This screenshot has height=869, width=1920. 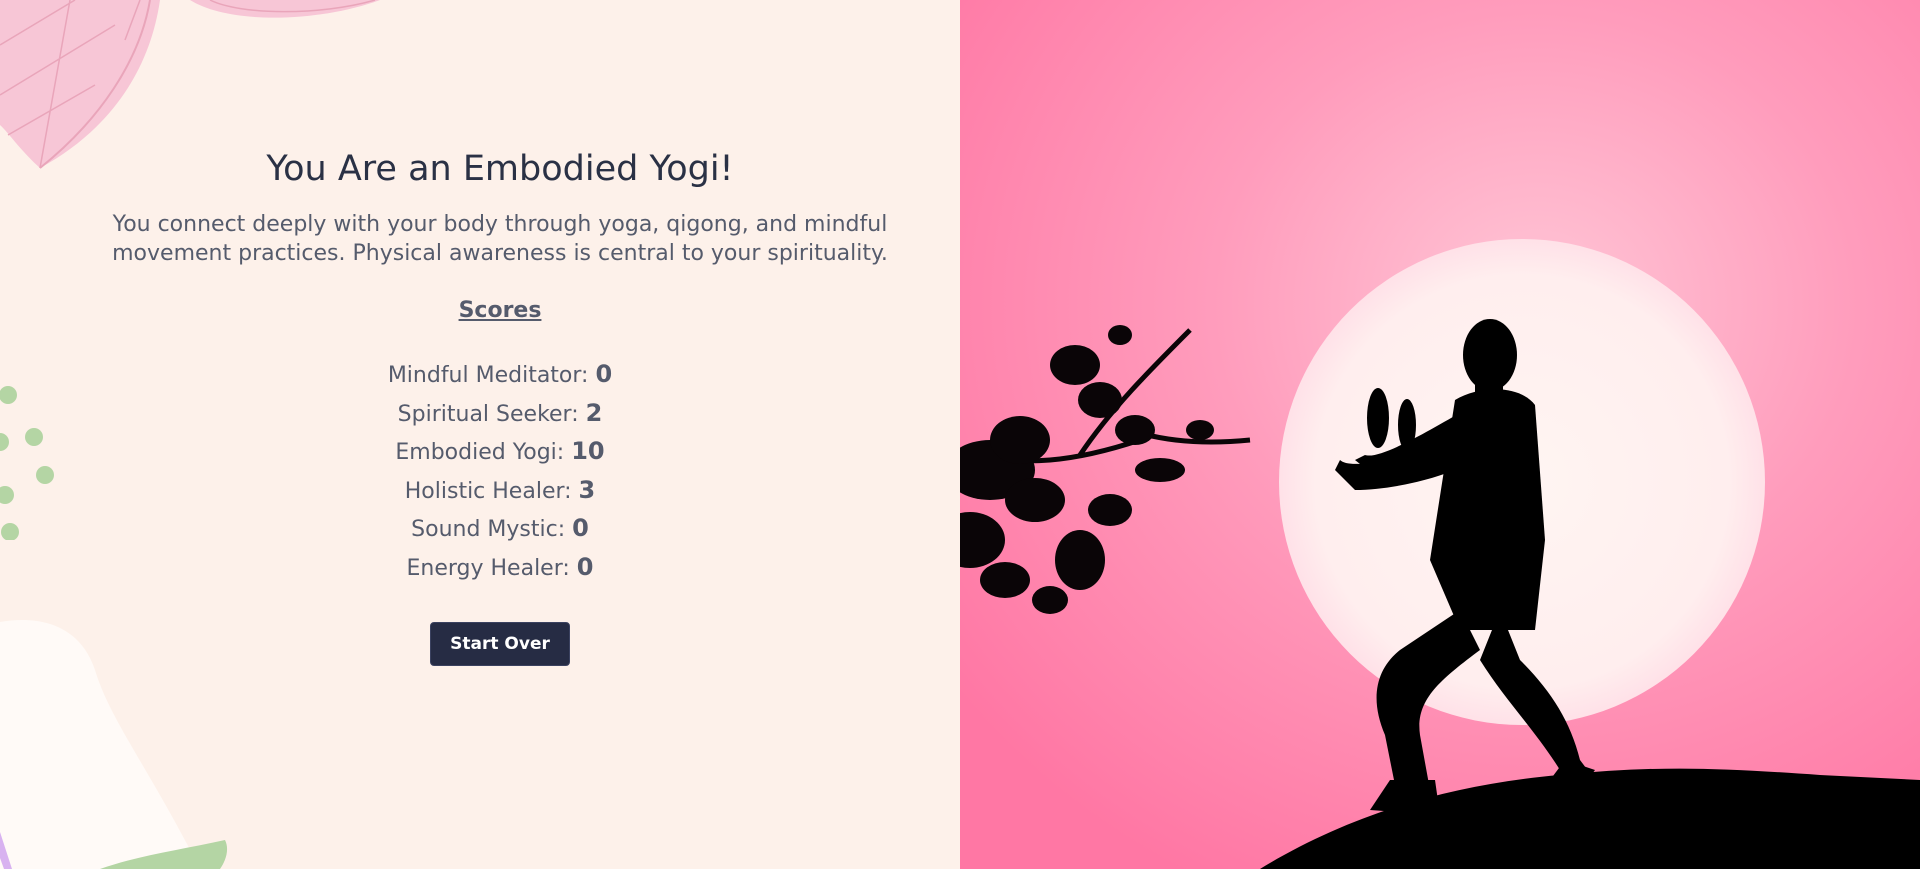 What do you see at coordinates (488, 491) in the screenshot?
I see `score-label: Holistic Healer:` at bounding box center [488, 491].